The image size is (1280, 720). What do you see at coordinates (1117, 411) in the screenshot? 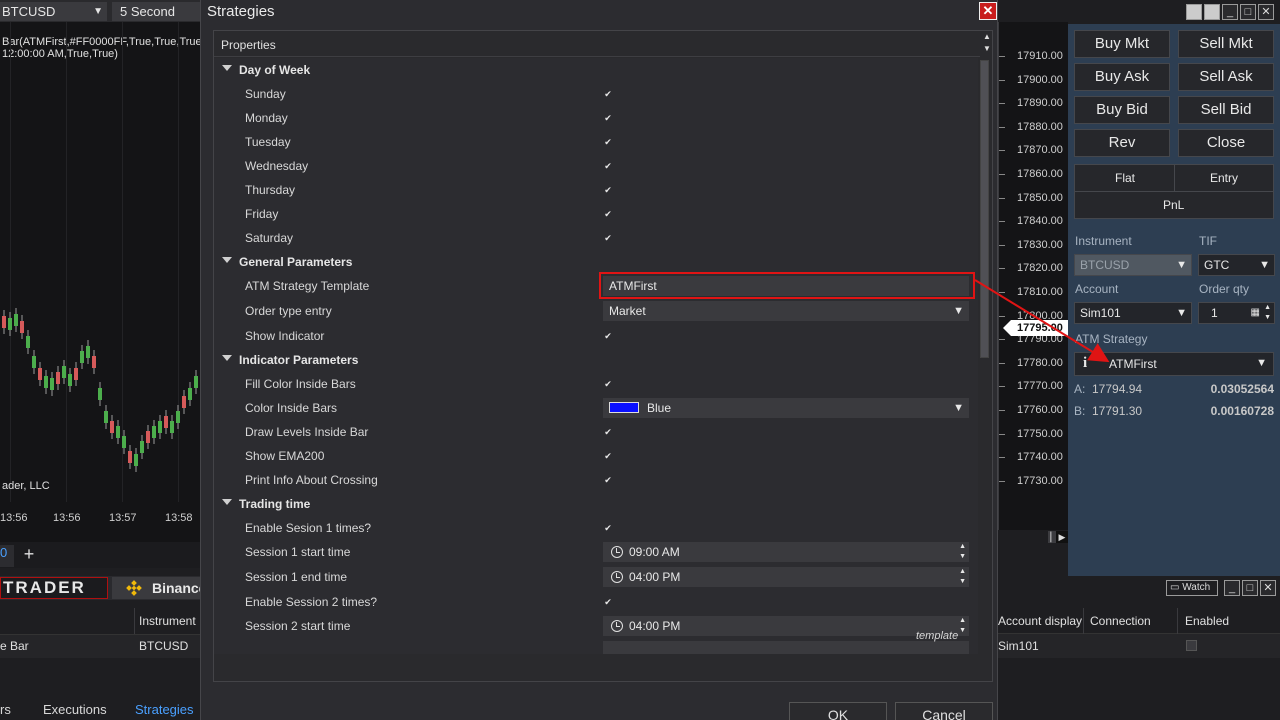
I see `bid-price: 17791.30` at bounding box center [1117, 411].